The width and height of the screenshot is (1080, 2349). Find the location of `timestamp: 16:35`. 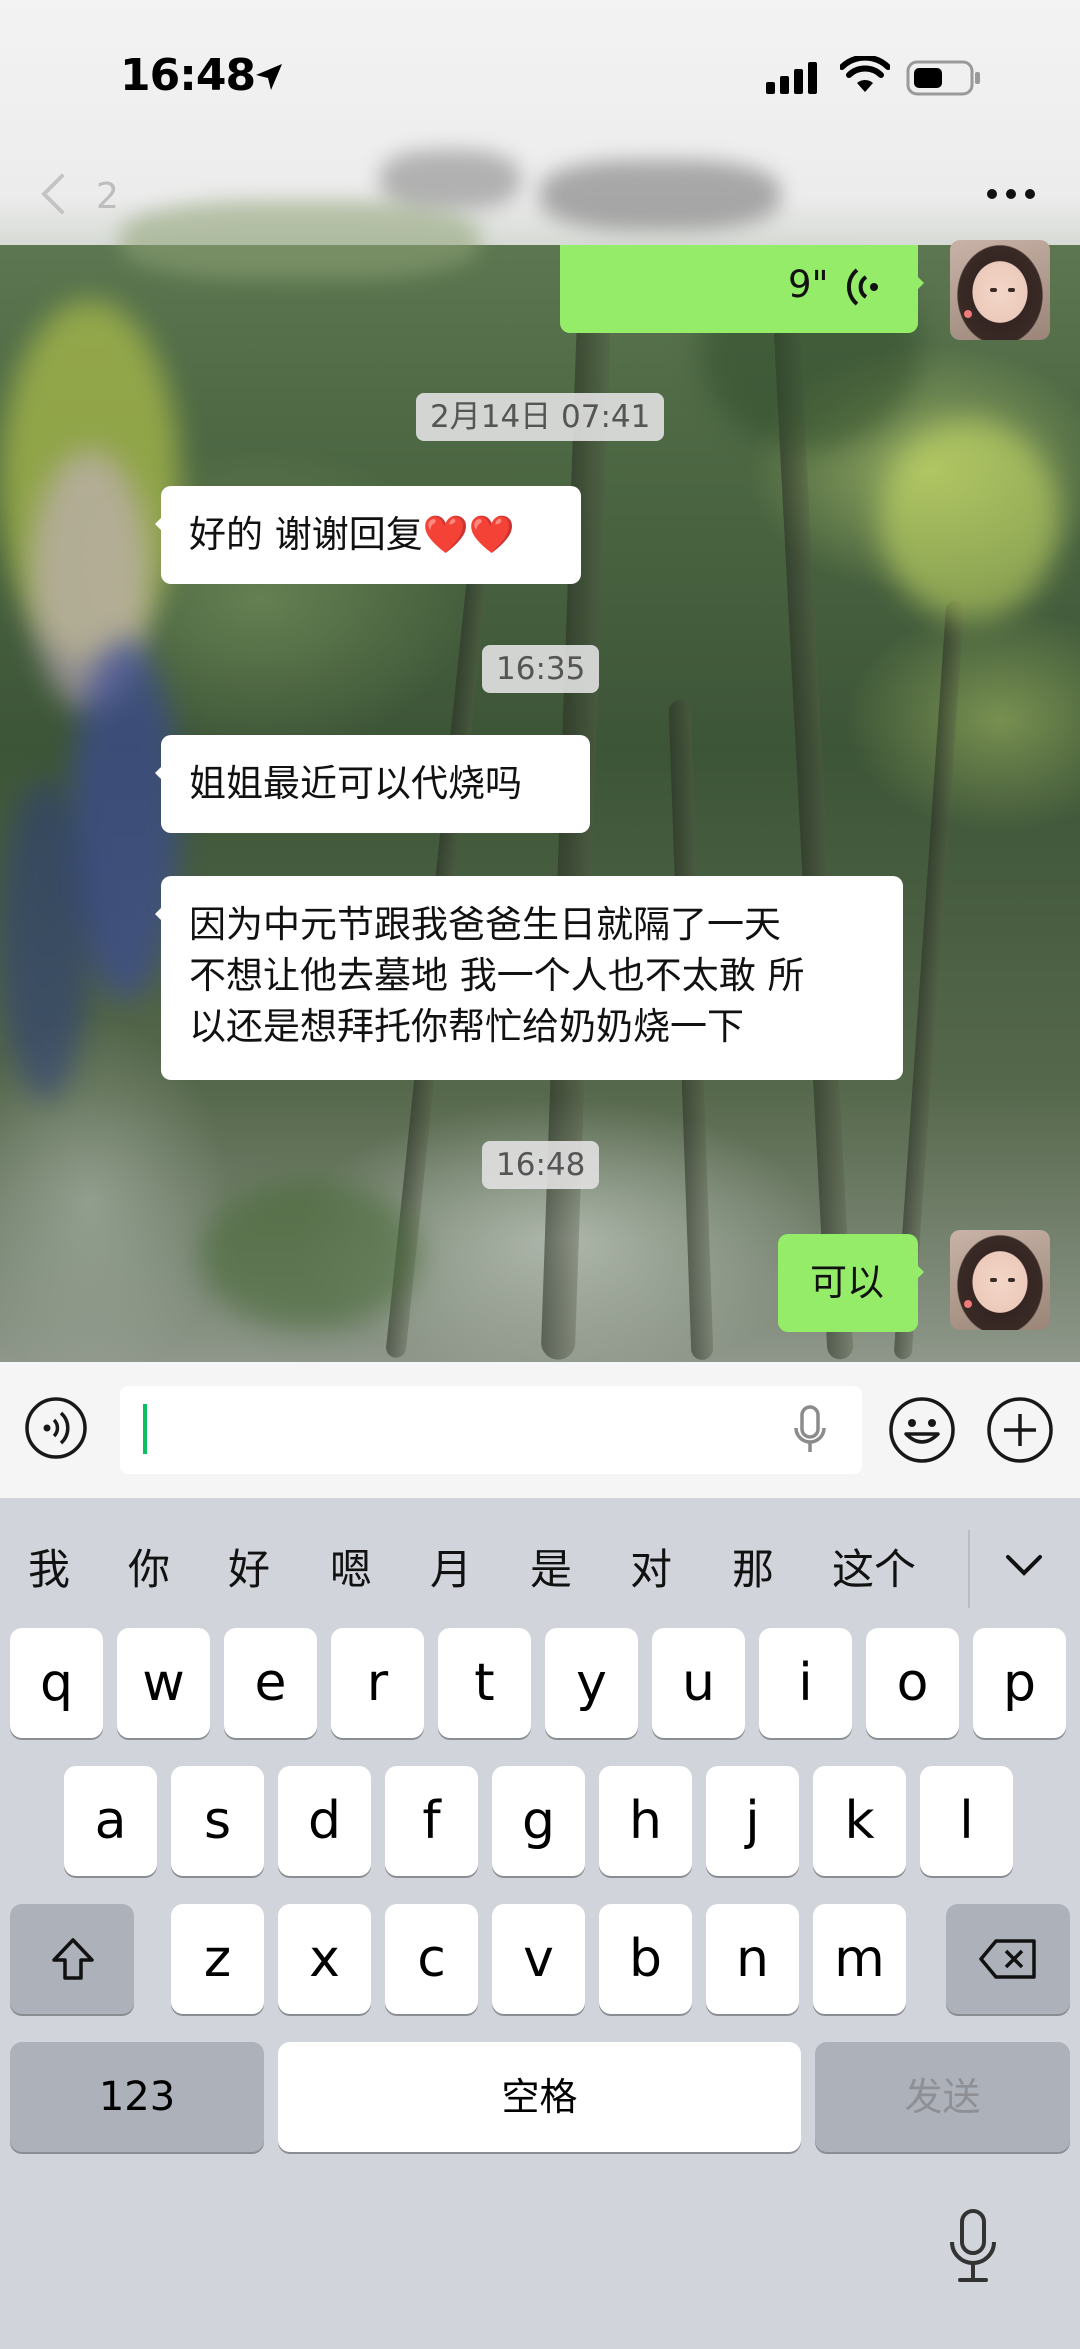

timestamp: 16:35 is located at coordinates (541, 669).